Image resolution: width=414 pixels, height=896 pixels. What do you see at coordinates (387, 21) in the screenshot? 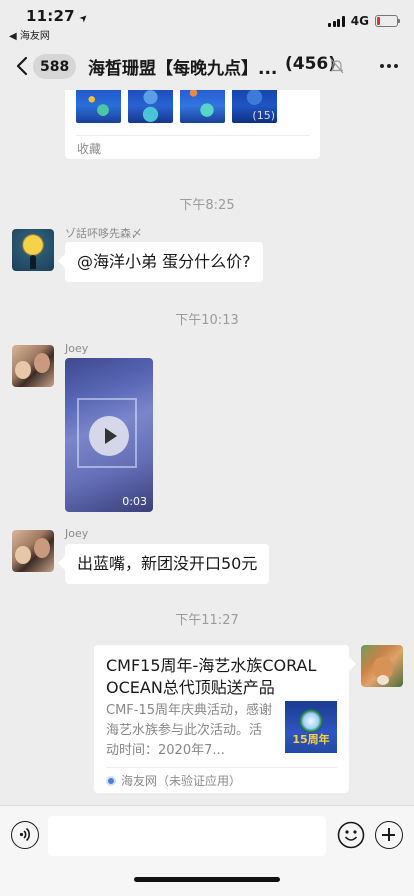
I see `battery-icon` at bounding box center [387, 21].